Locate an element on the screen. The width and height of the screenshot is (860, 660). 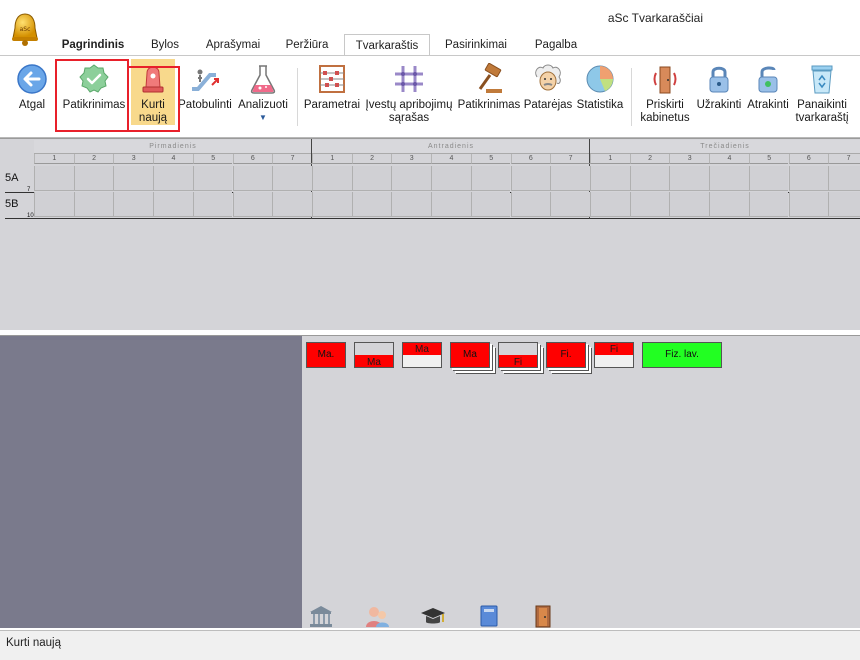
tab-pagalba: Pagalba is located at coordinates (556, 45).